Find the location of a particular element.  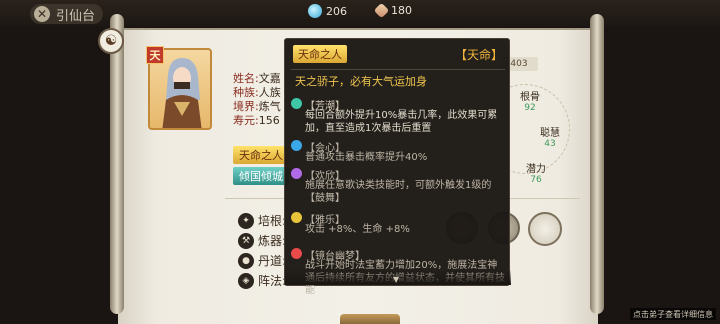

trait-tag-beauty: 倾国倾城 is located at coordinates (261, 176).